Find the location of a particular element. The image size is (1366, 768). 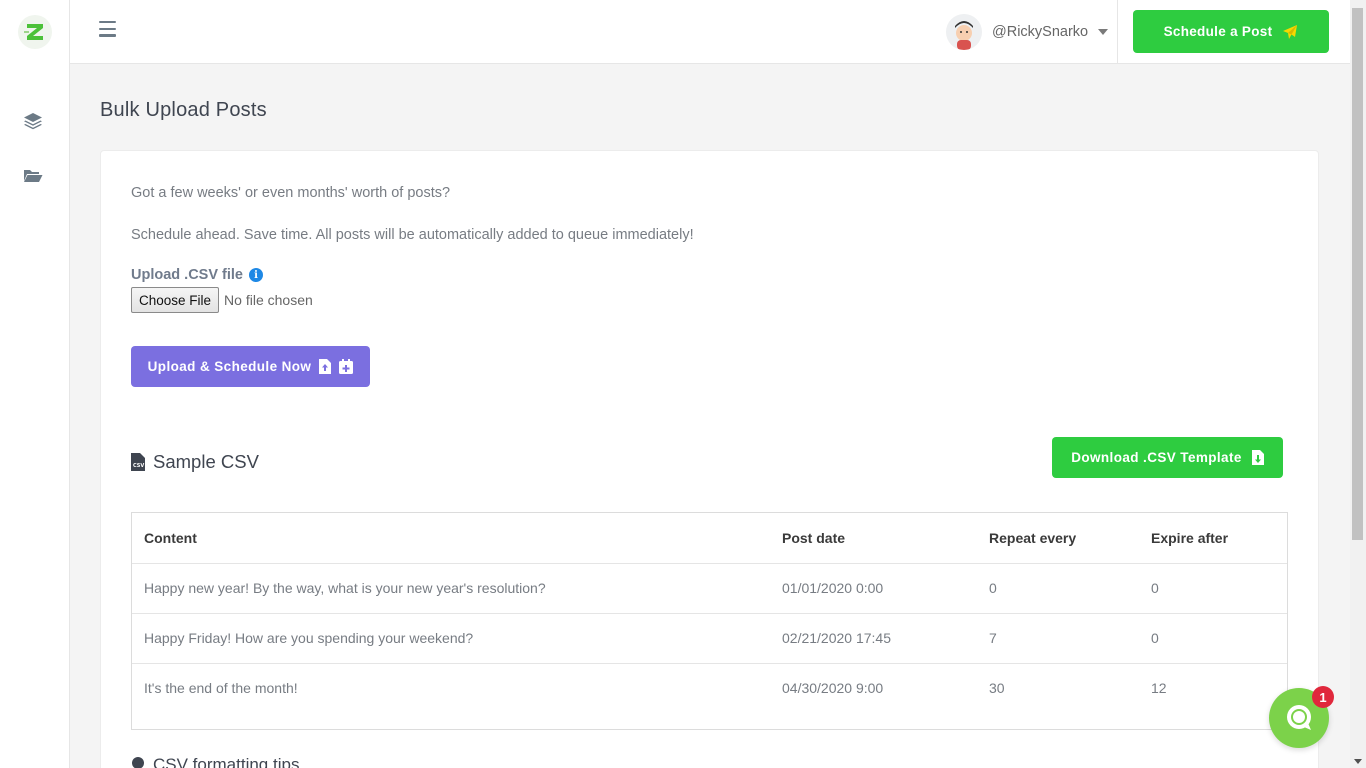

paper-plane-icon is located at coordinates (1290, 31).